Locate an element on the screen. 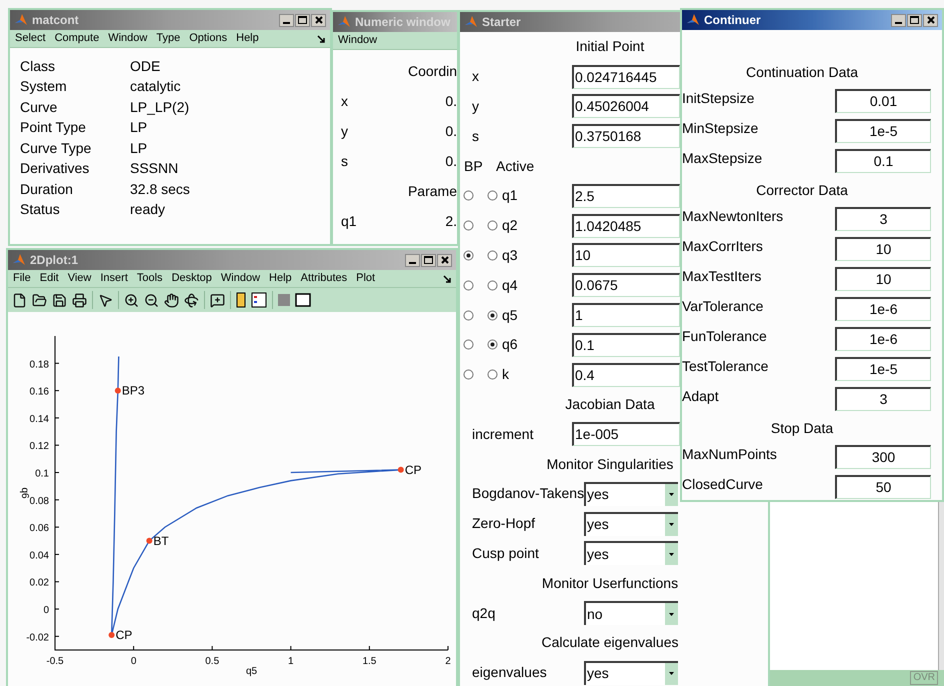 The image size is (944, 686). menu-item: Attributes is located at coordinates (324, 278).